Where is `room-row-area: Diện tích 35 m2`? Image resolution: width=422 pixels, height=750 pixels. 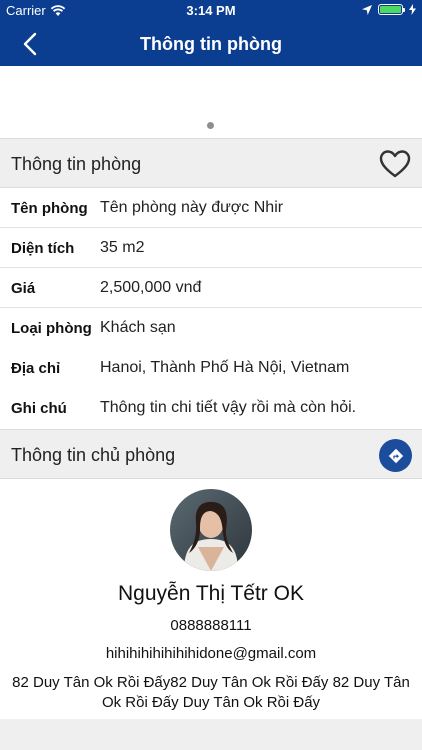
room-row-area: Diện tích 35 m2 is located at coordinates (211, 248).